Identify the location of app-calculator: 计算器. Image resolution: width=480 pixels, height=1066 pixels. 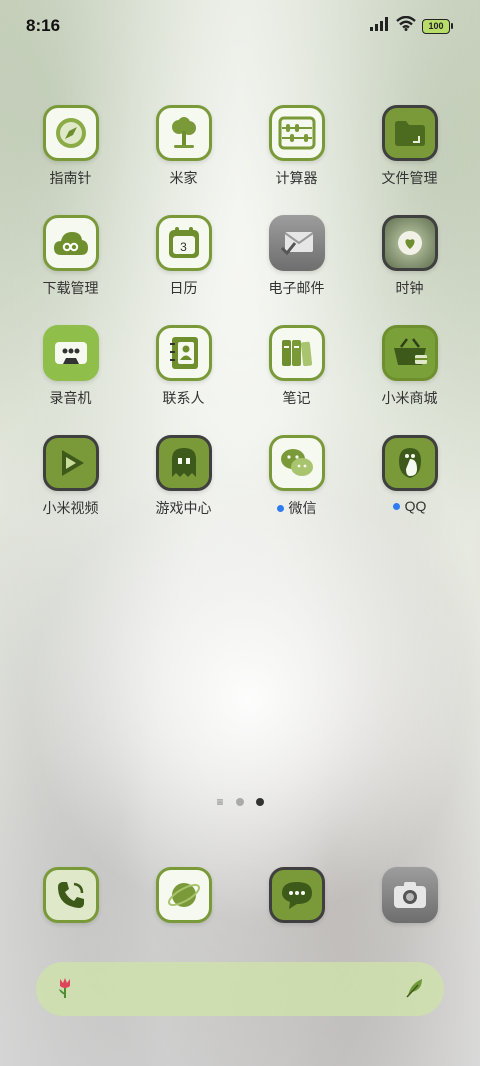
(296, 146).